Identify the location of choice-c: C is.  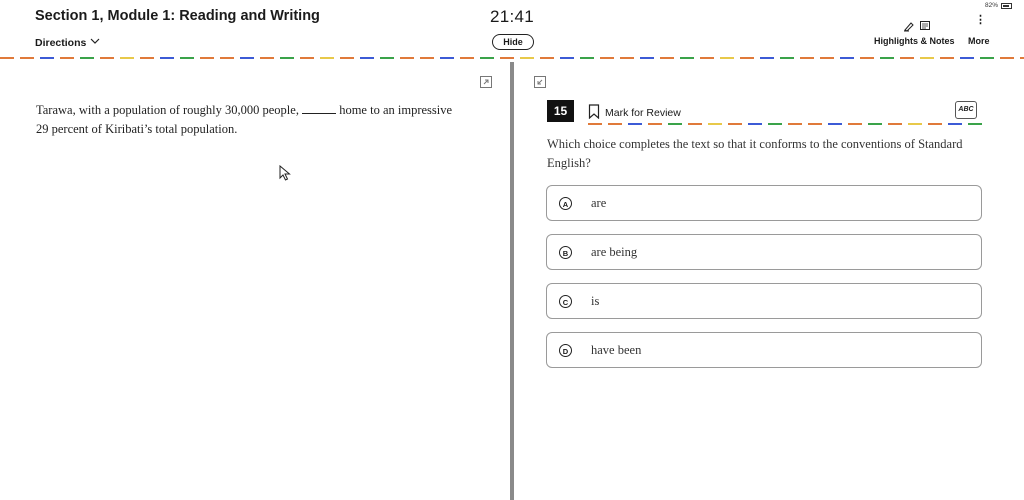
(764, 301).